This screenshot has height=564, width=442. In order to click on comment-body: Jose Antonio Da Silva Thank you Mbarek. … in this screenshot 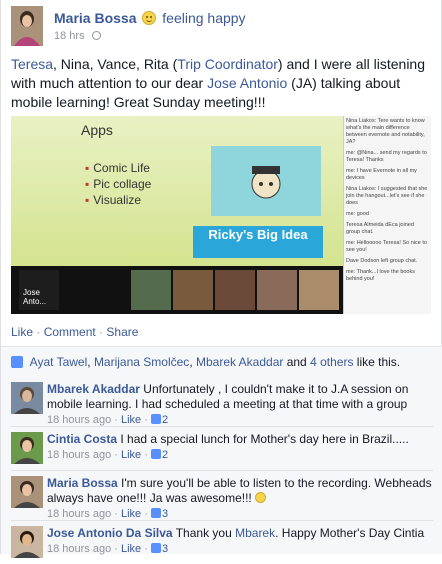, I will do `click(241, 541)`.